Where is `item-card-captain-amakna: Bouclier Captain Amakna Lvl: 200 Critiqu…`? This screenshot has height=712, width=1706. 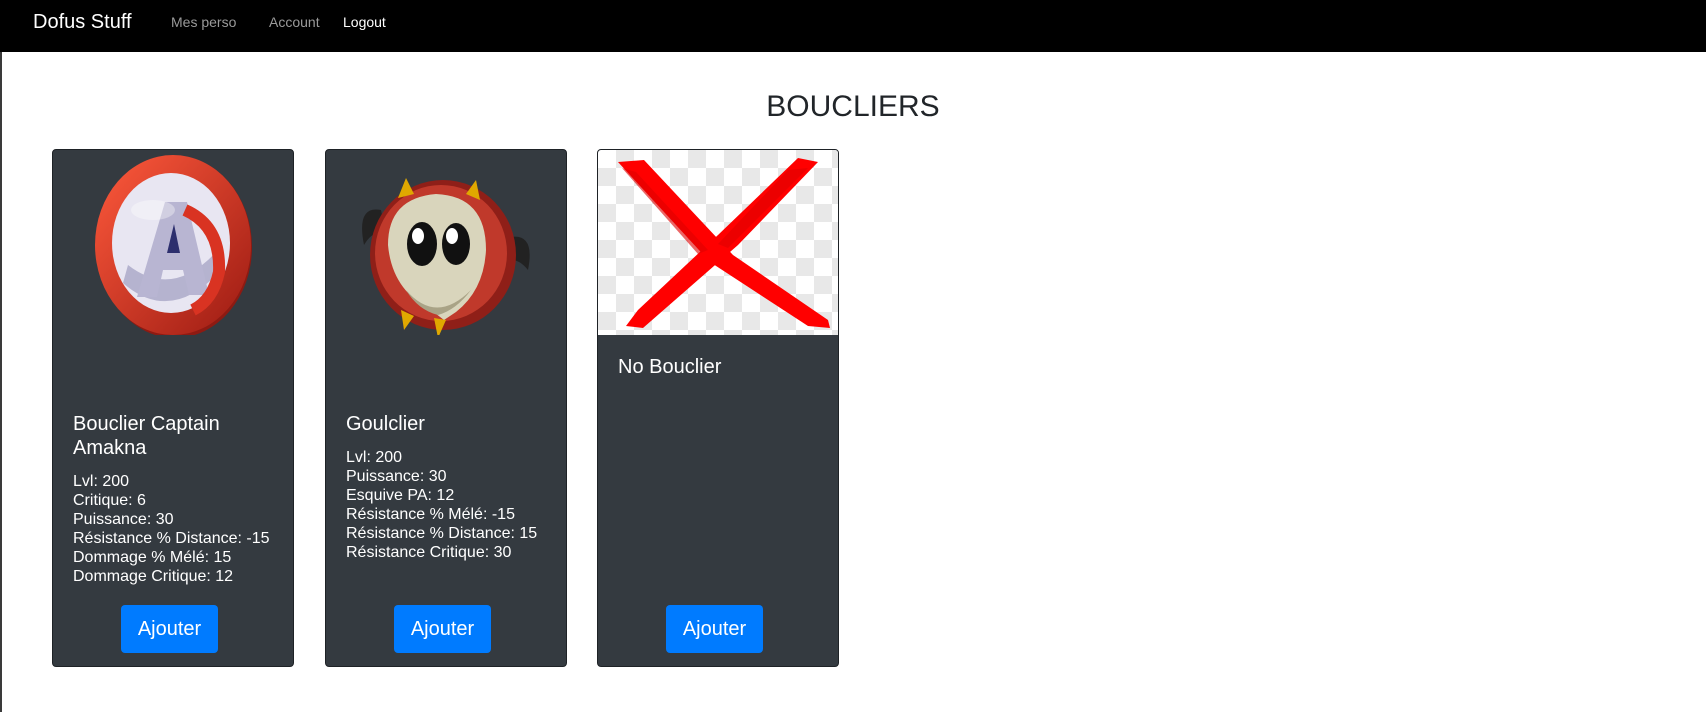
item-card-captain-amakna: Bouclier Captain Amakna Lvl: 200 Critiqu… is located at coordinates (173, 408).